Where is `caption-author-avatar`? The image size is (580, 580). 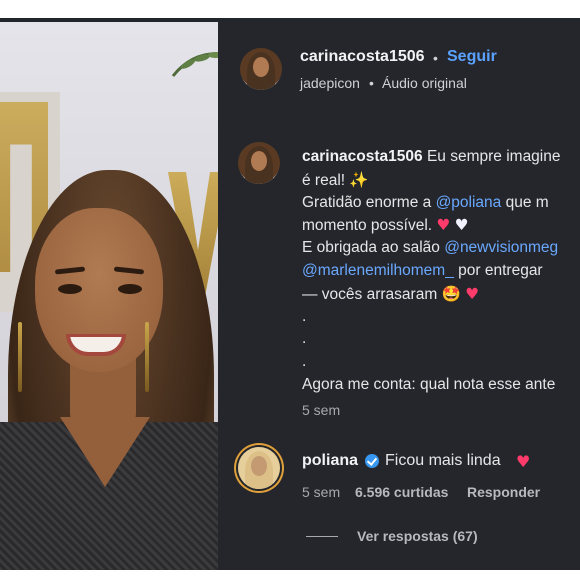
caption-author-avatar is located at coordinates (259, 163).